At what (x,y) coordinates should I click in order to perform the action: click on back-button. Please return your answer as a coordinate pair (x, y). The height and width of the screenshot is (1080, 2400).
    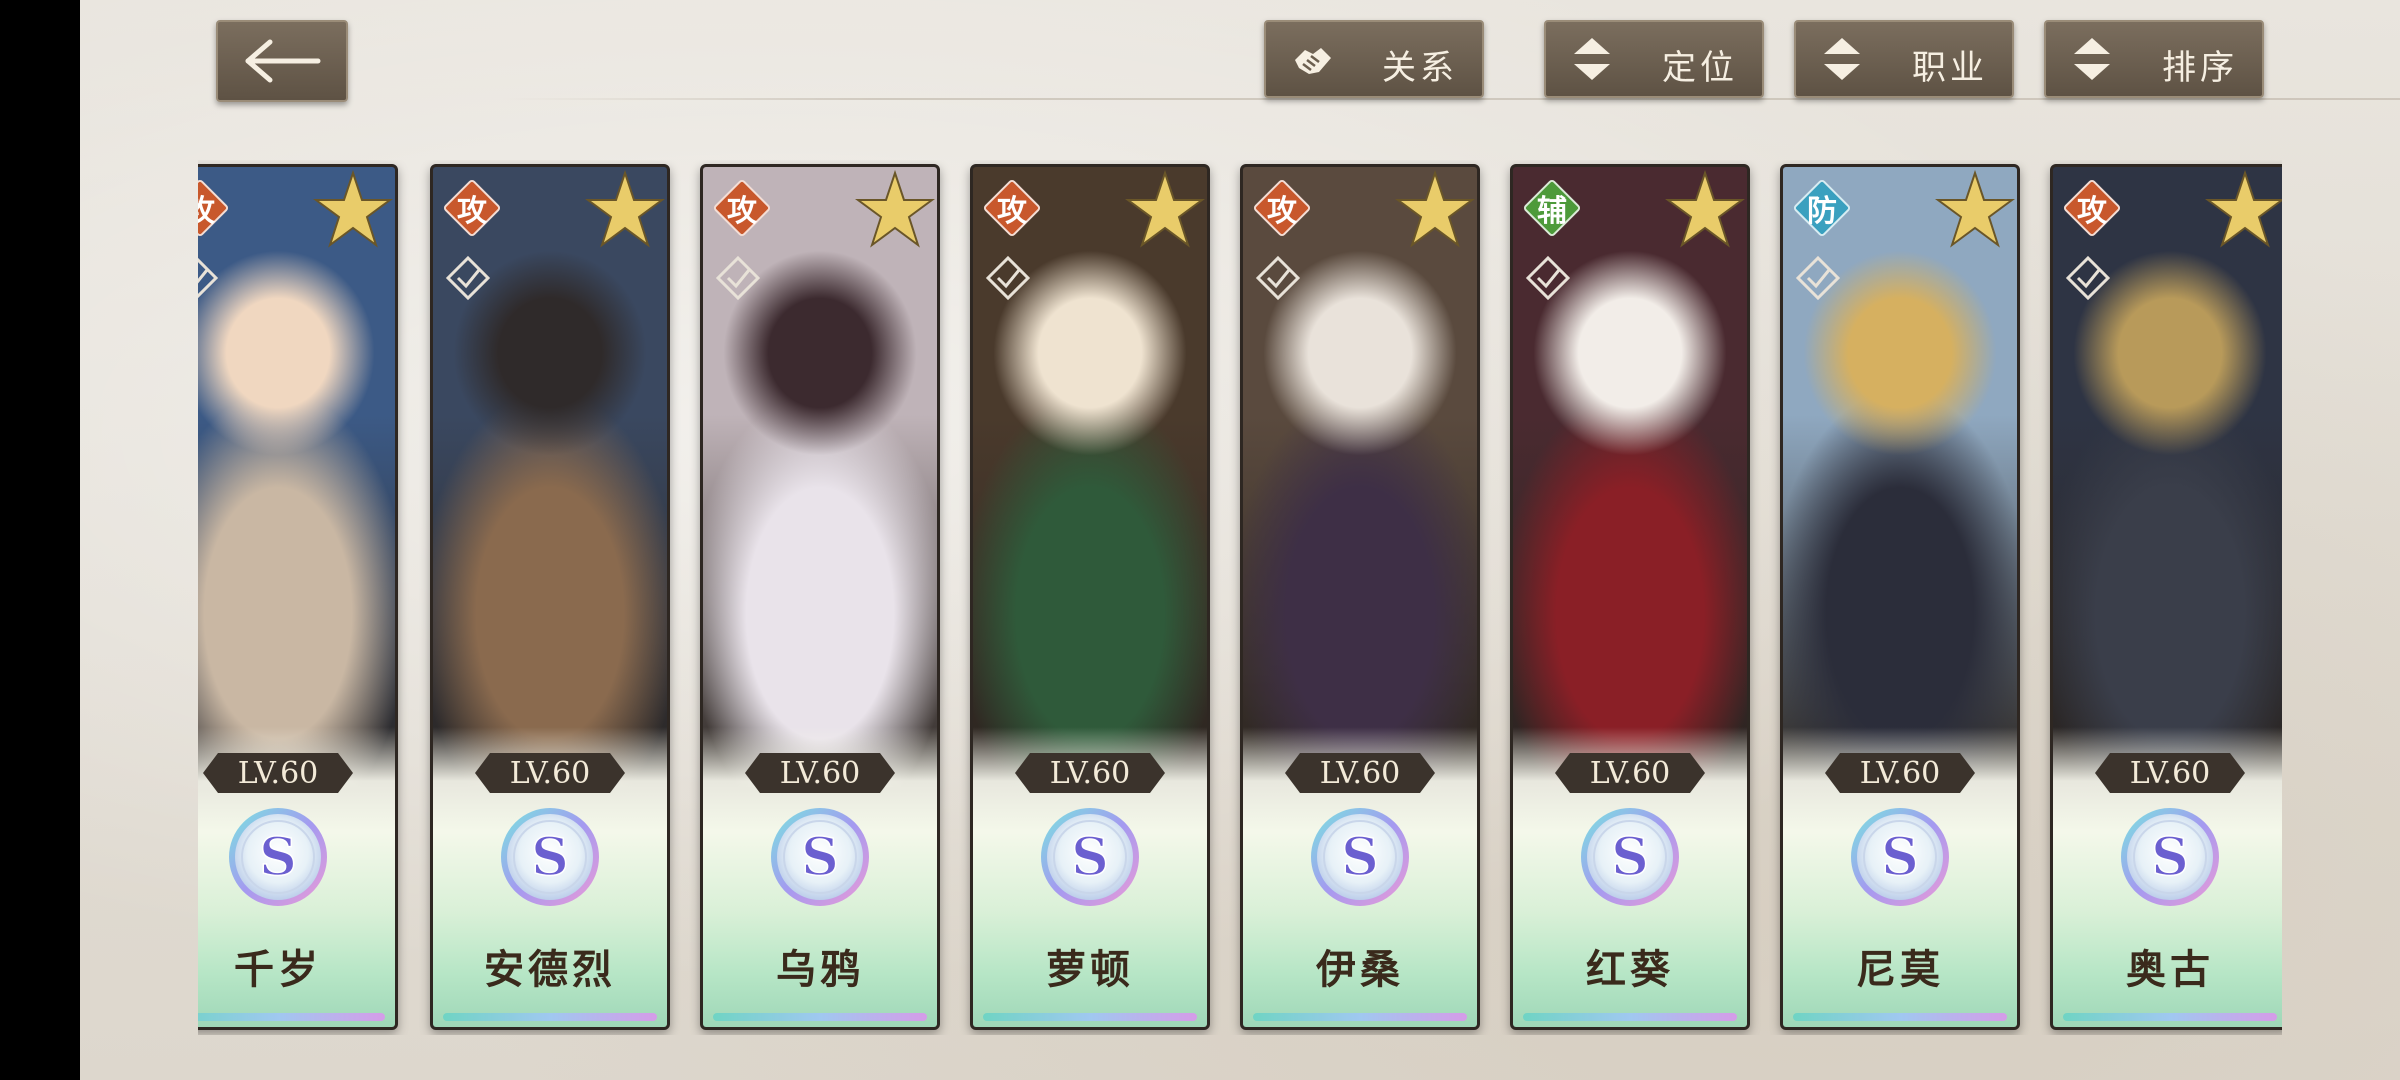
    Looking at the image, I should click on (282, 61).